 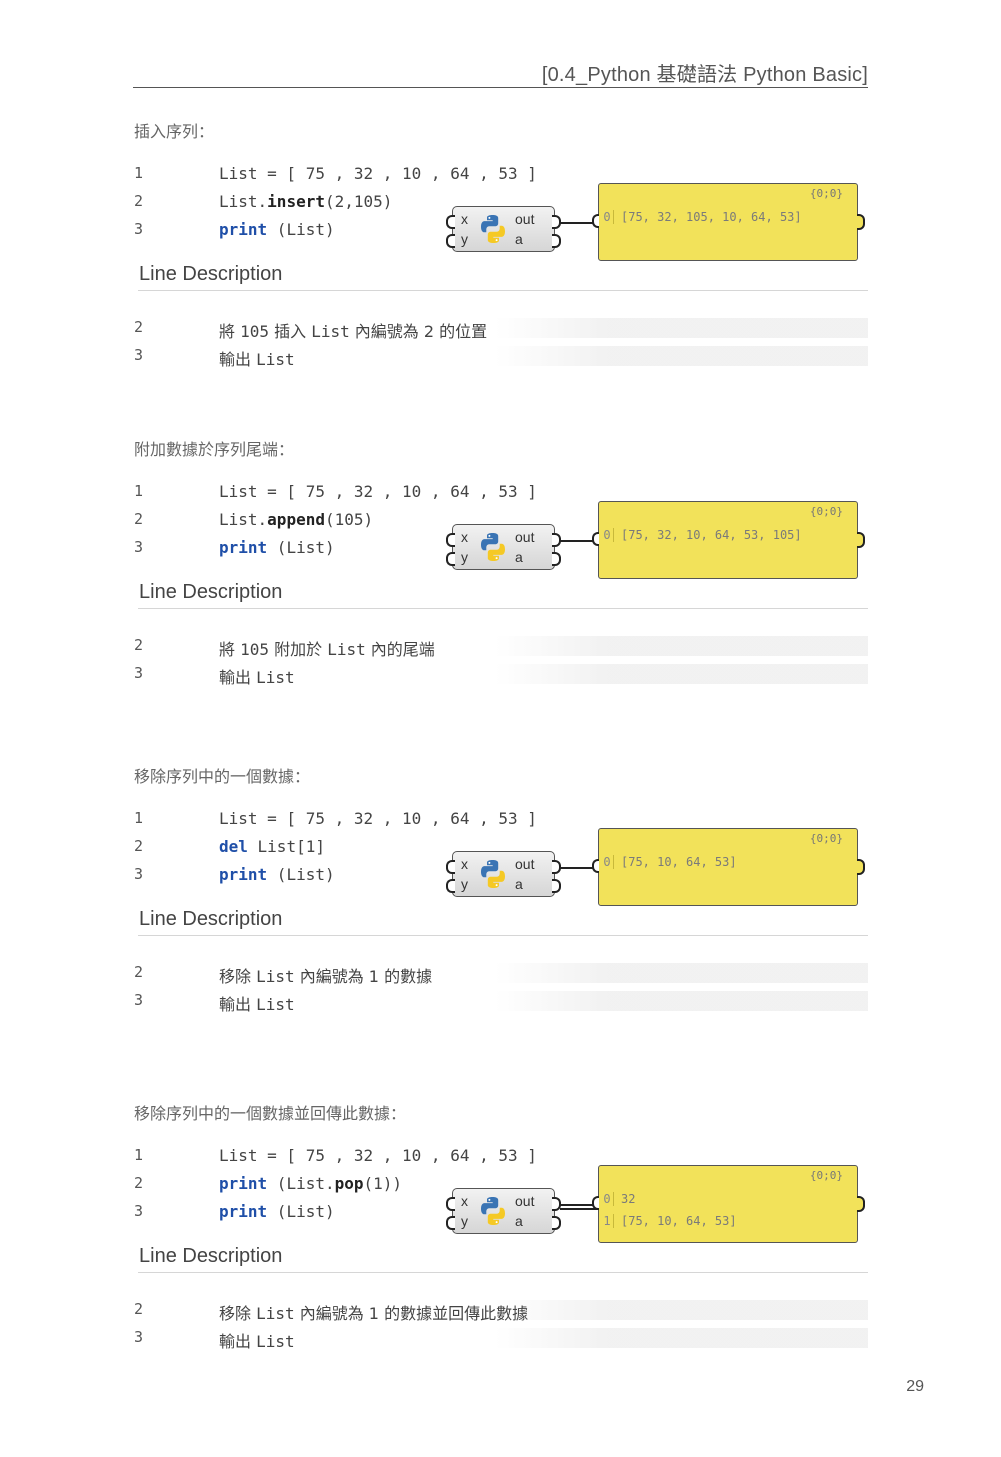 What do you see at coordinates (268, 820) in the screenshot?
I see `code-line: 1 List = [ 75 , 32 , 10 , 64 , 53 ]` at bounding box center [268, 820].